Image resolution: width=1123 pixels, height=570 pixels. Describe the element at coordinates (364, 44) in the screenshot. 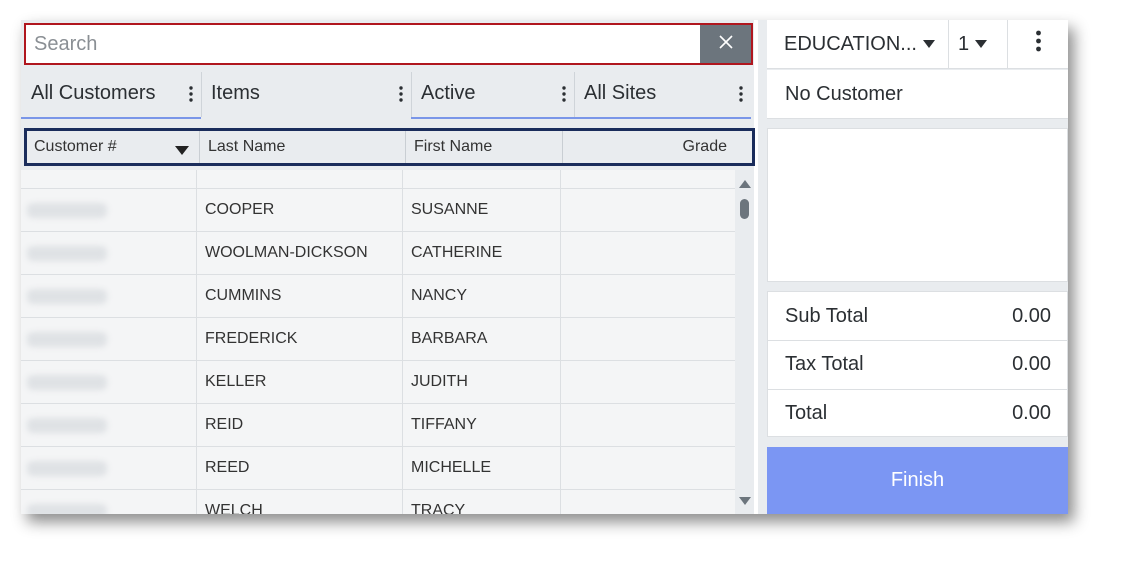

I see `search-input` at that location.